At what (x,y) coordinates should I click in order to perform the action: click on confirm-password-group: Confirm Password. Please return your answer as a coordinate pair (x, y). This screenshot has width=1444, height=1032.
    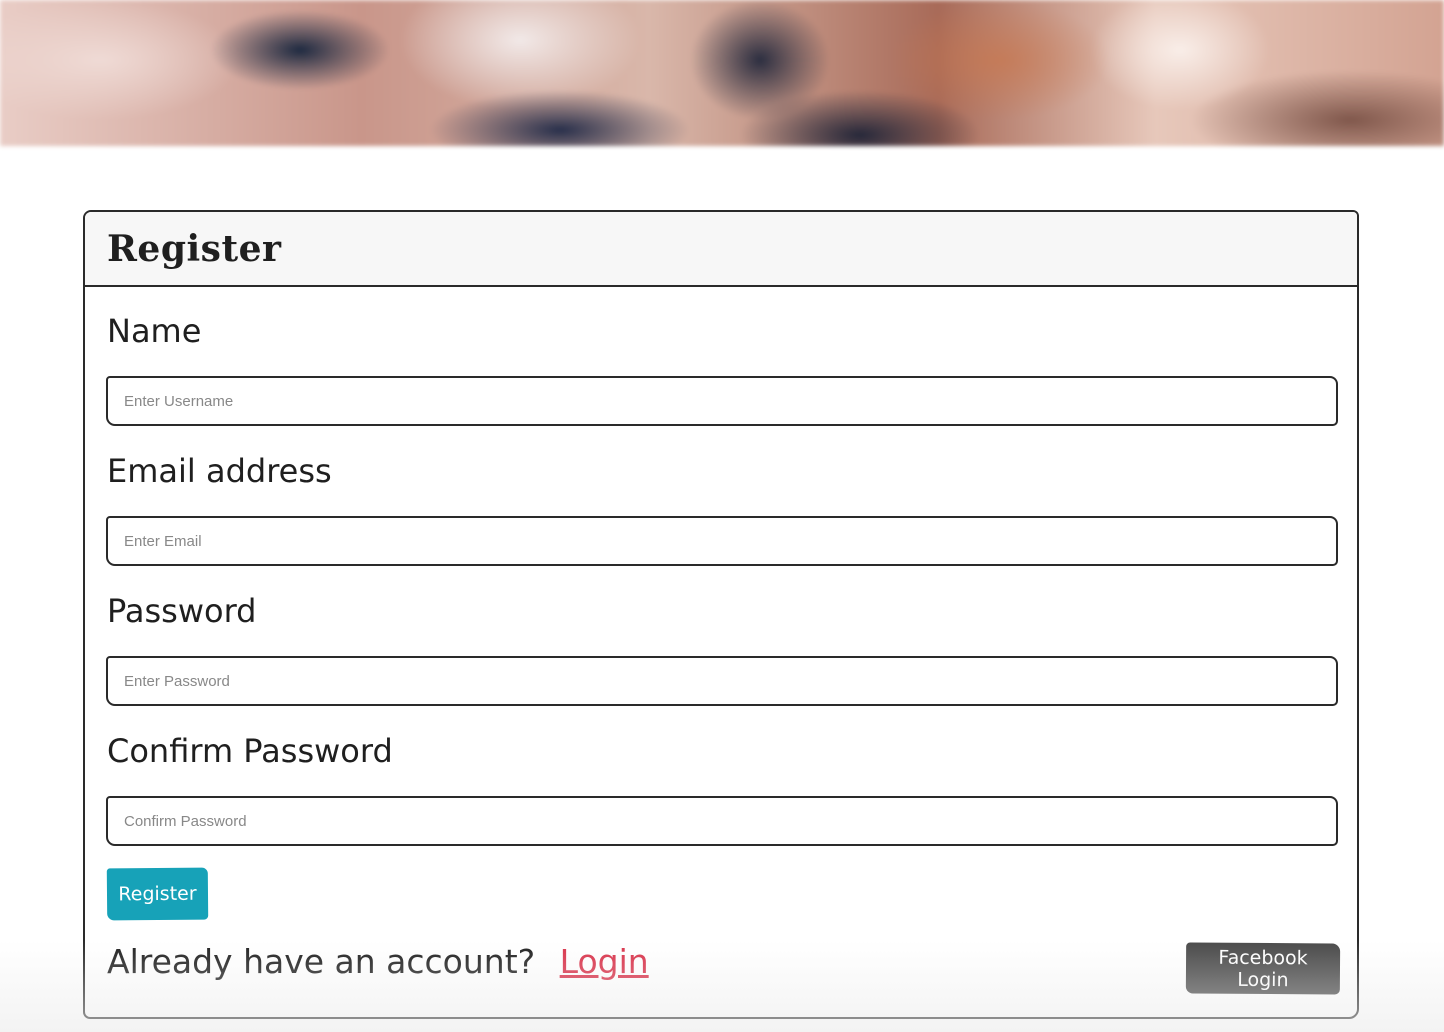
    Looking at the image, I should click on (250, 751).